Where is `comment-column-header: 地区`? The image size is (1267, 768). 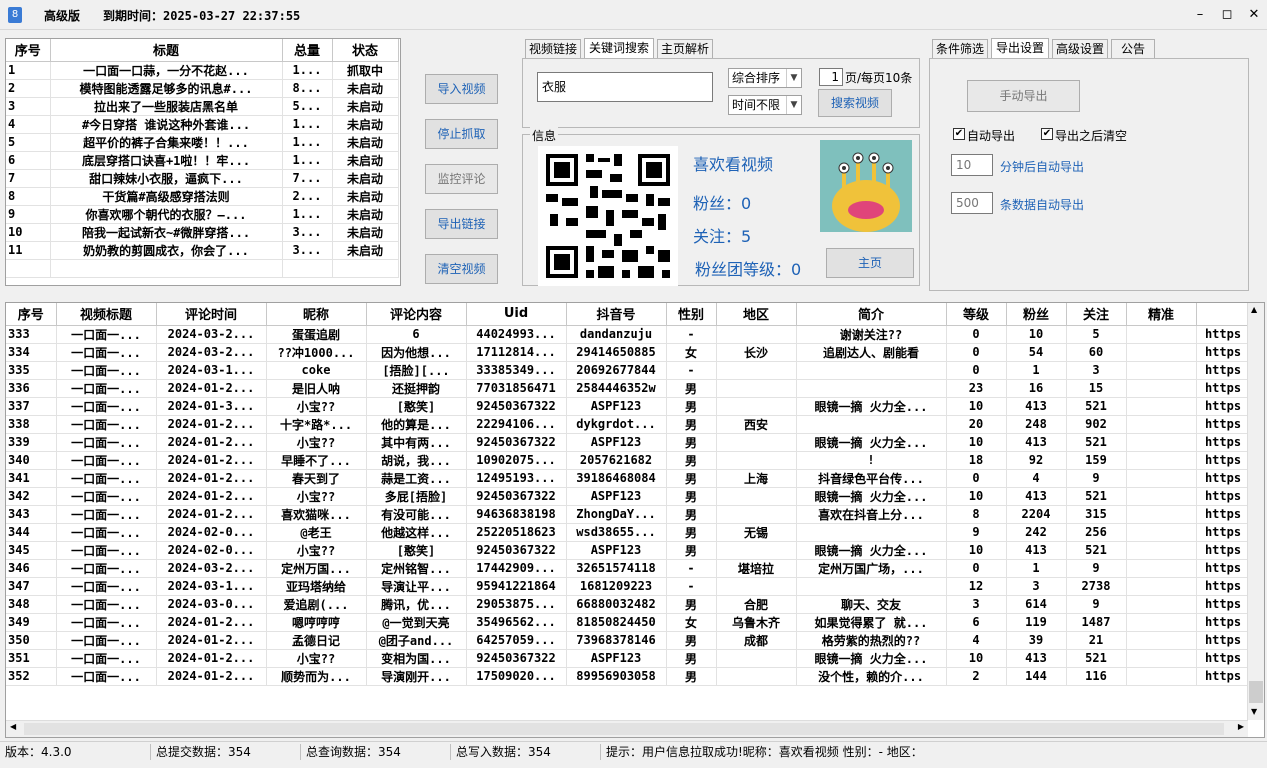
comment-column-header: 地区 is located at coordinates (756, 314).